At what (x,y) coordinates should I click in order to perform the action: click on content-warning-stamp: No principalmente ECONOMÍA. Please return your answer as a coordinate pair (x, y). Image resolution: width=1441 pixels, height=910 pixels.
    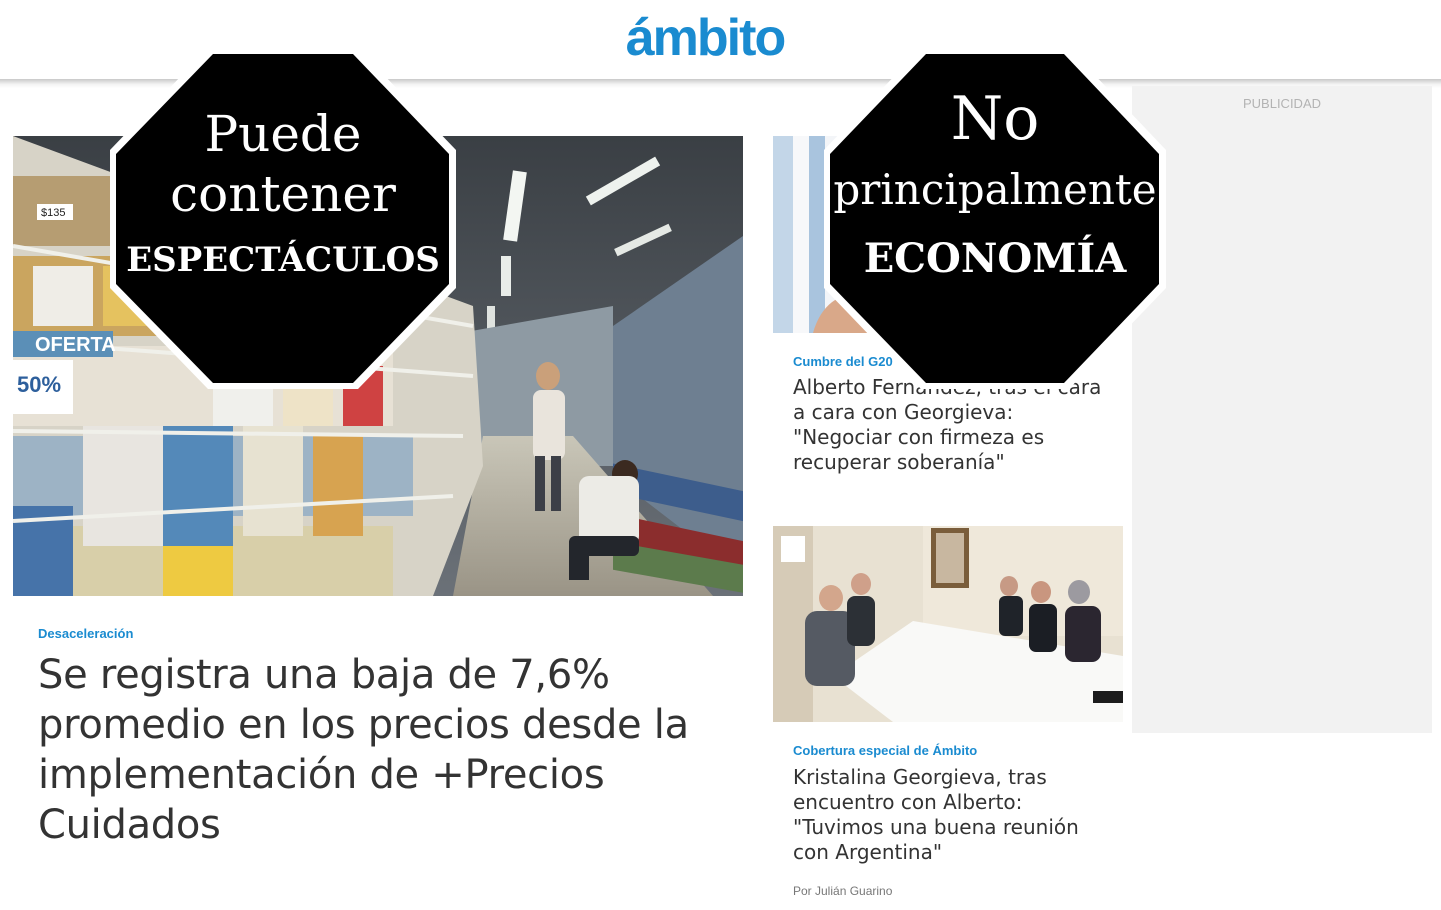
    Looking at the image, I should click on (995, 218).